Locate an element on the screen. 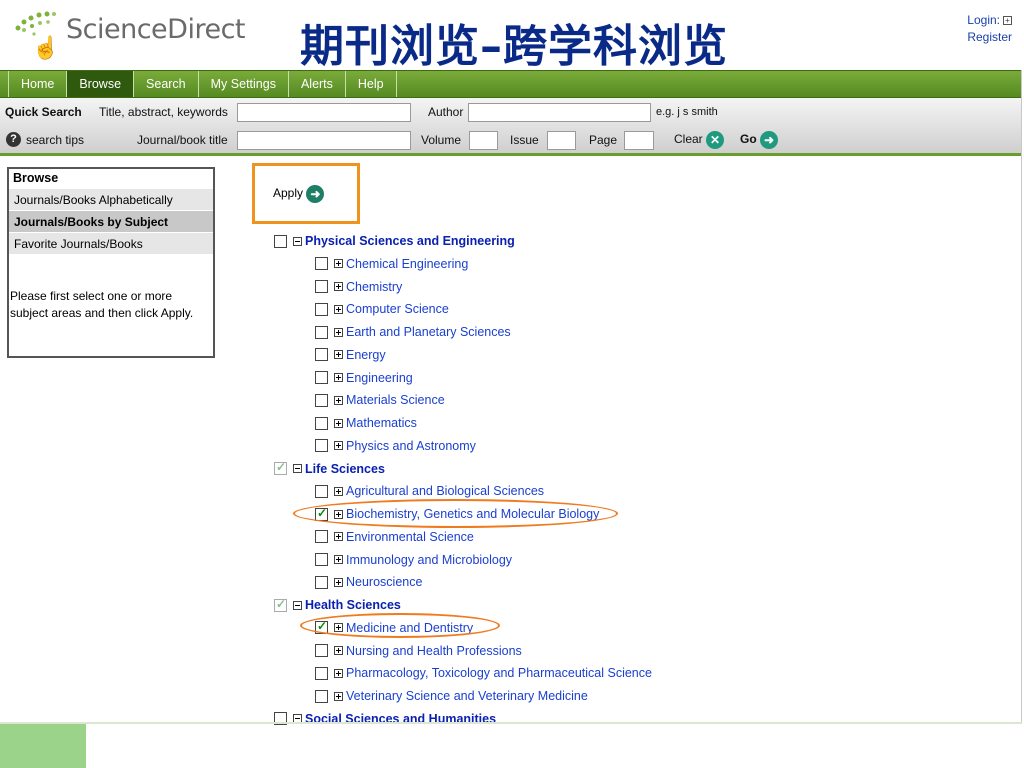 Image resolution: width=1024 pixels, height=768 pixels. category-label: Life Sciences is located at coordinates (345, 469).